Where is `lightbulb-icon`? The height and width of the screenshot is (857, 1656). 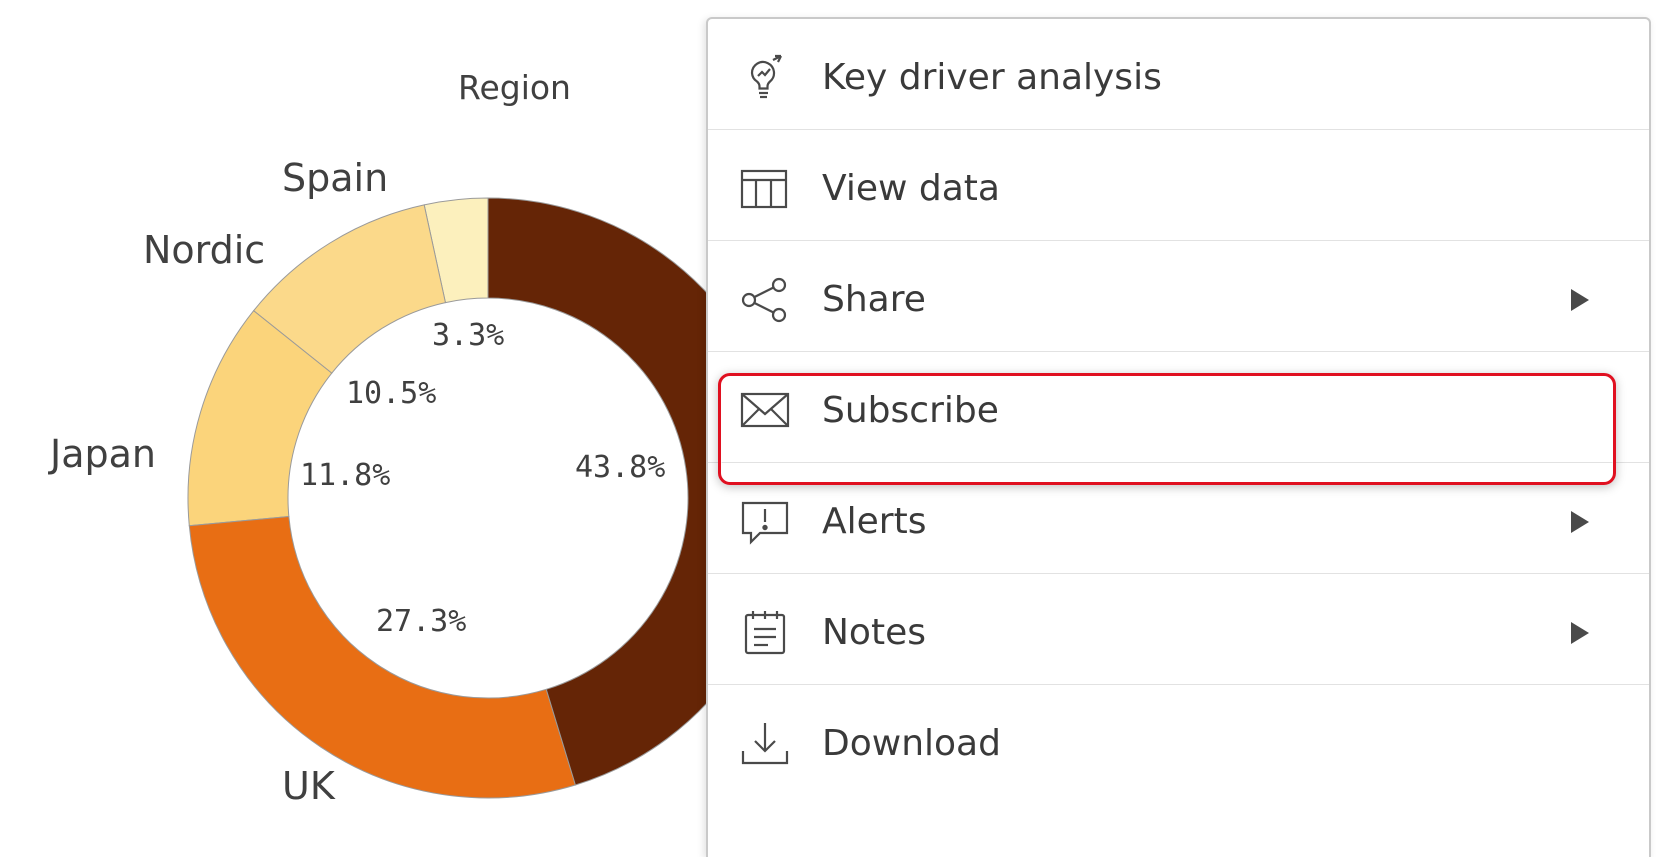
lightbulb-icon is located at coordinates (766, 76).